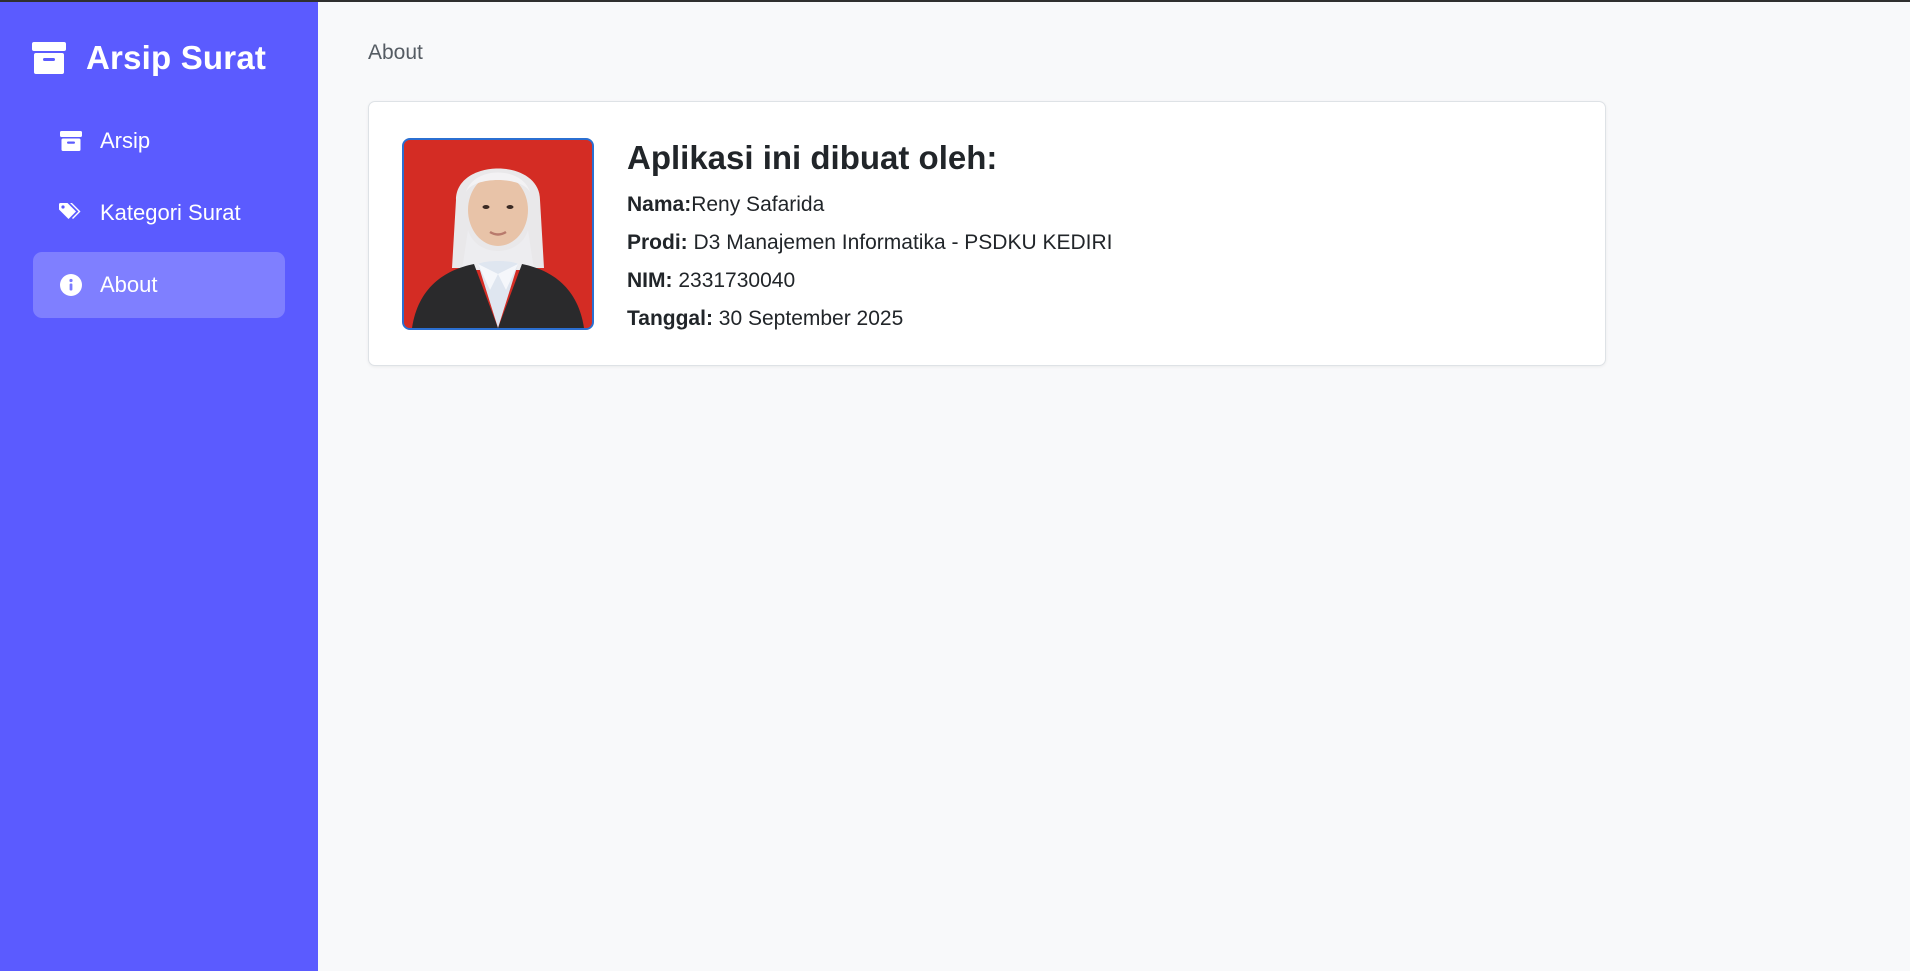 Image resolution: width=1910 pixels, height=971 pixels. Describe the element at coordinates (758, 204) in the screenshot. I see `field-value: Reny Safarida` at that location.